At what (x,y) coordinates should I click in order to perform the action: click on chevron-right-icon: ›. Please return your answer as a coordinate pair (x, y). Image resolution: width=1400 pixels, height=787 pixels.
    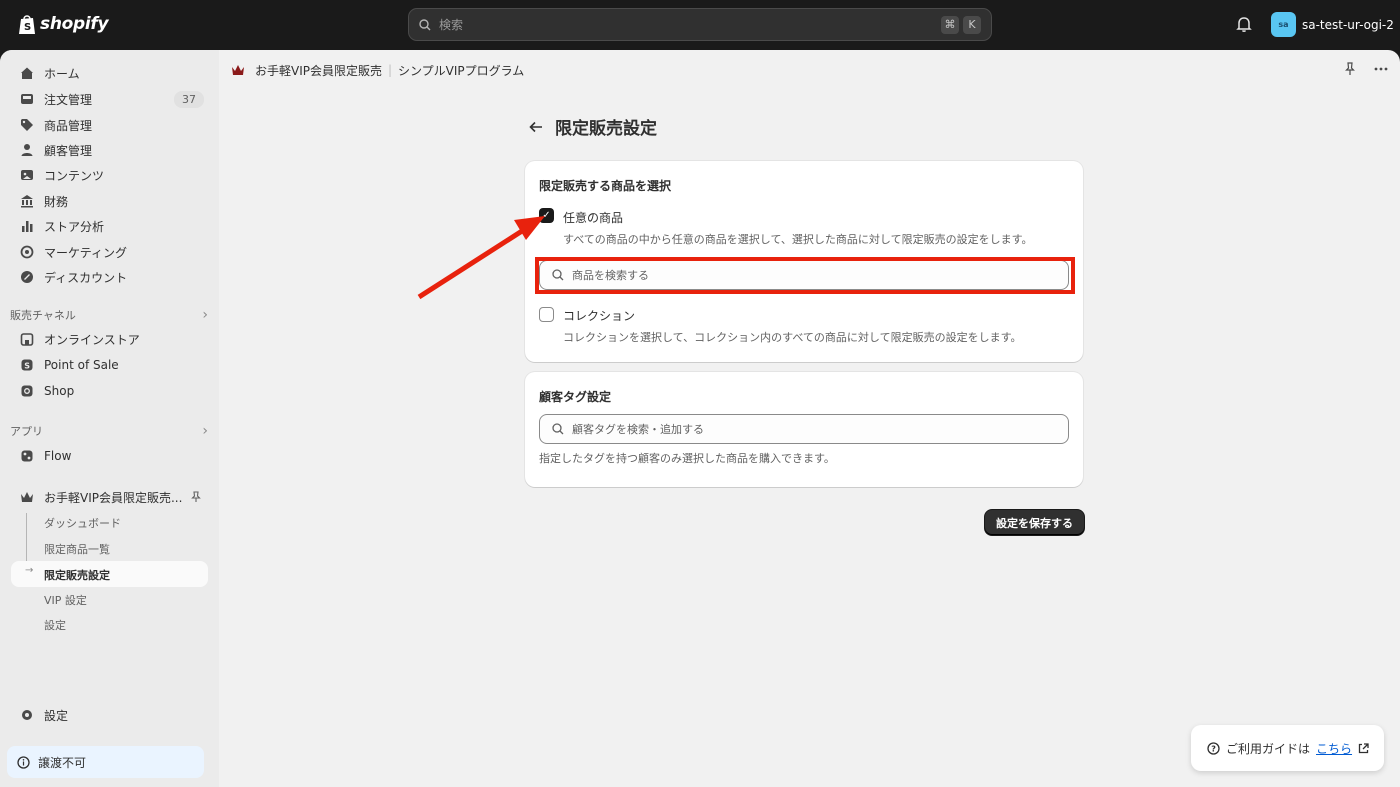
    Looking at the image, I should click on (205, 431).